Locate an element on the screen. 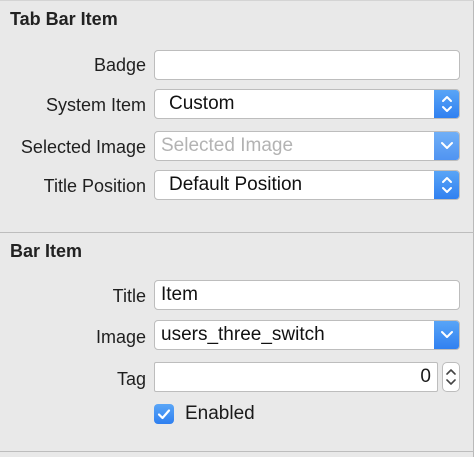 Image resolution: width=474 pixels, height=457 pixels. title-position-select: Default Position is located at coordinates (307, 185).